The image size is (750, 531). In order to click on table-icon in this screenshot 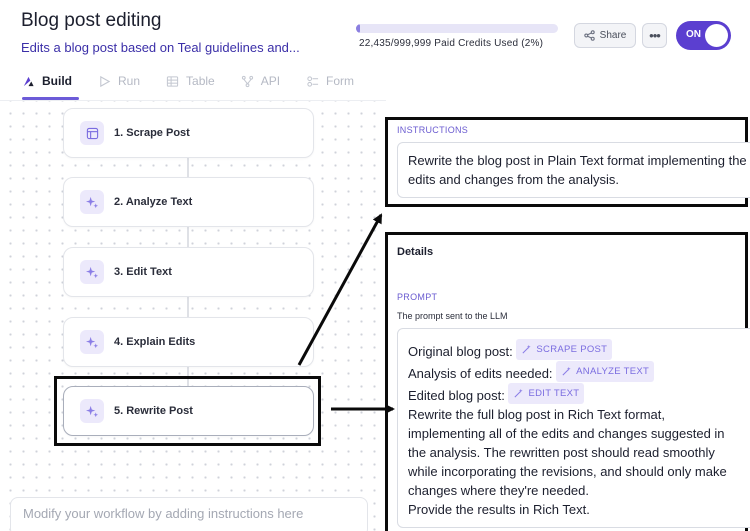, I will do `click(172, 81)`.